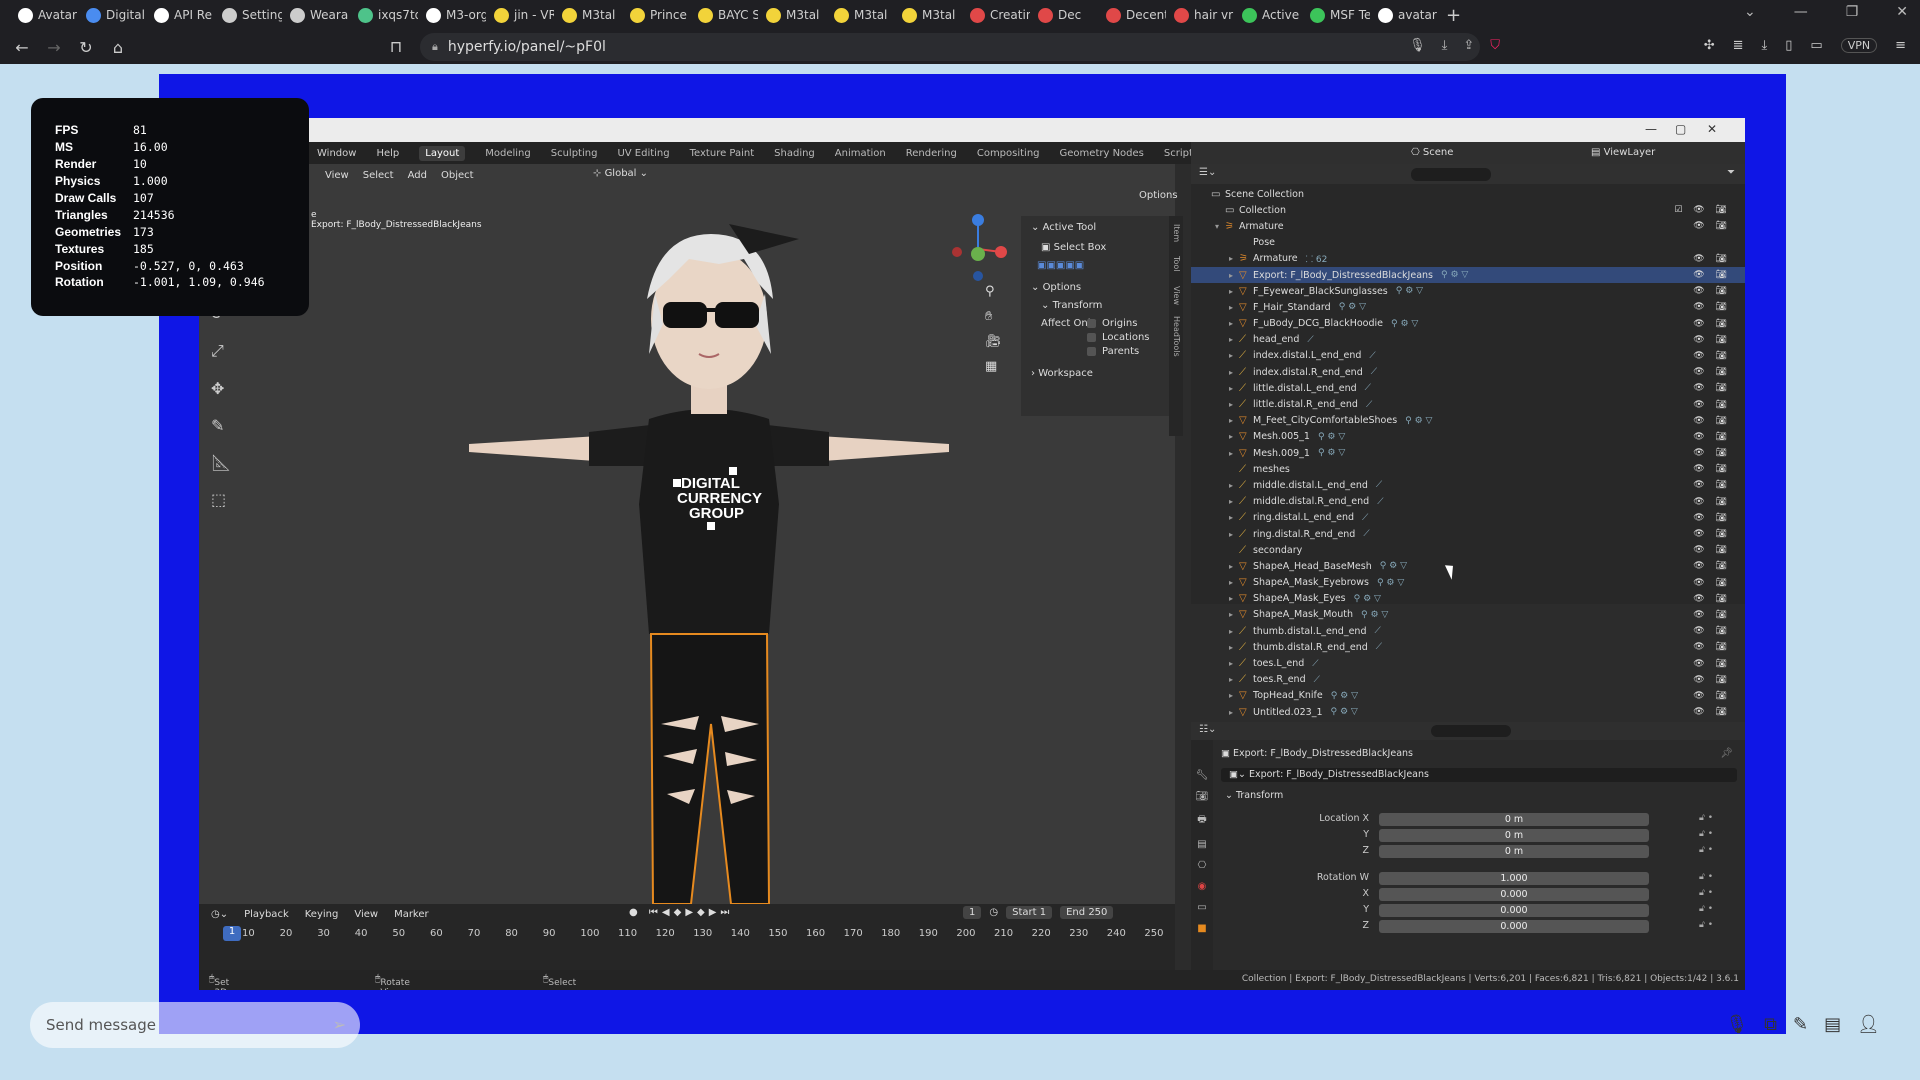 This screenshot has height=1080, width=1920. Describe the element at coordinates (1832, 1024) in the screenshot. I see `inventory-icon: ▤` at that location.